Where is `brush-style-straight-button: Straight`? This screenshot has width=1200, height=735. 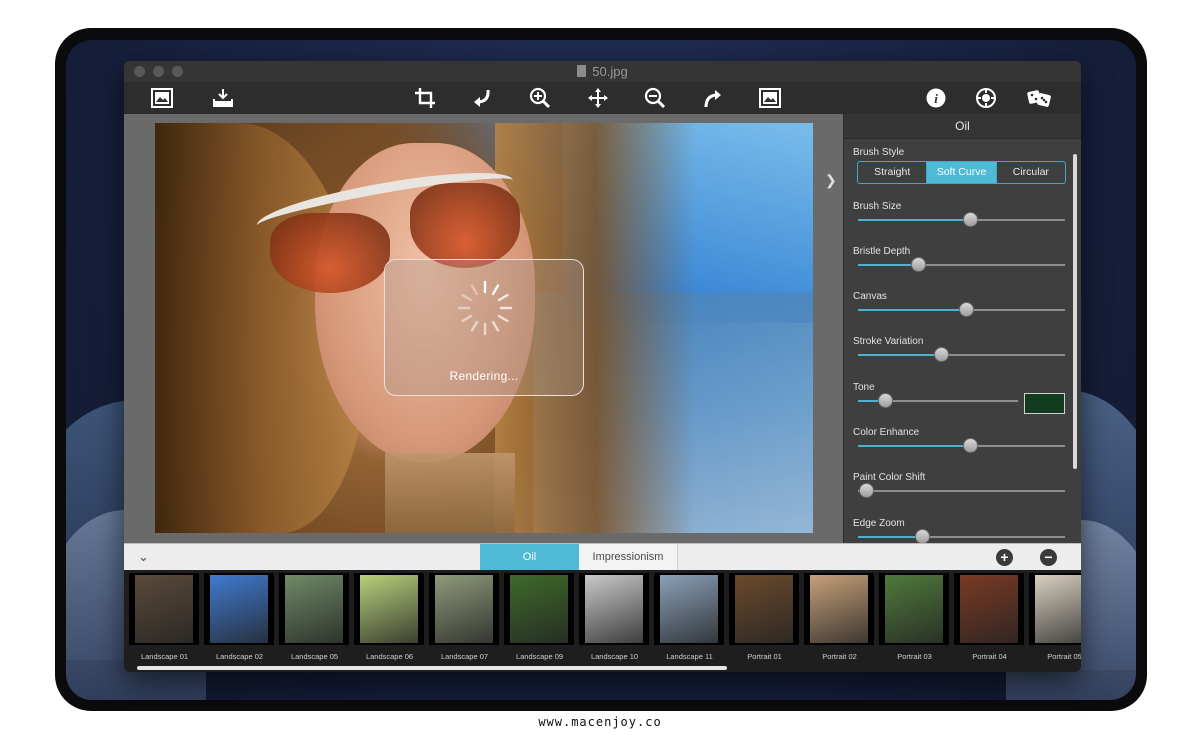 brush-style-straight-button: Straight is located at coordinates (893, 172).